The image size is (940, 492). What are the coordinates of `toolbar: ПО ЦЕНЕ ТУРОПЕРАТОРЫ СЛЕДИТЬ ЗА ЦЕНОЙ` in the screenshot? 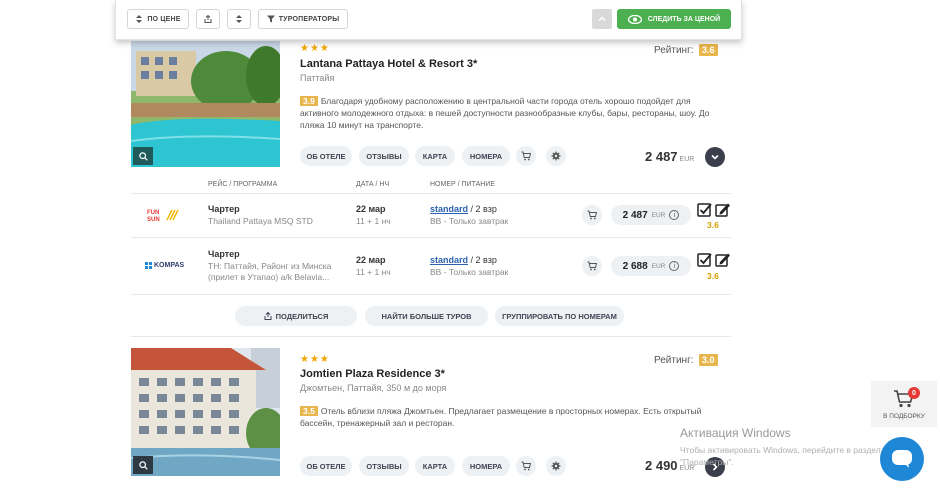 It's located at (428, 20).